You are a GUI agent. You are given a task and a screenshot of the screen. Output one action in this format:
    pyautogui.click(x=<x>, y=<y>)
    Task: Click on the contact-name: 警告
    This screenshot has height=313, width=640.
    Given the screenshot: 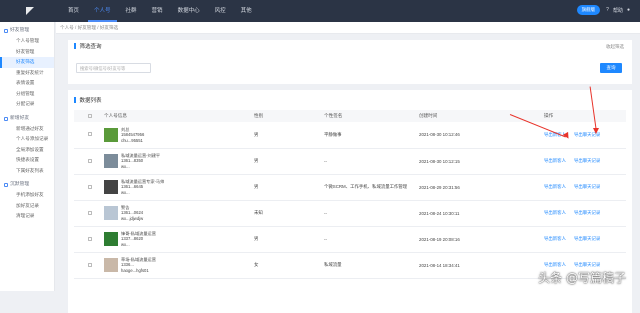 What is the action you would take?
    pyautogui.click(x=125, y=207)
    